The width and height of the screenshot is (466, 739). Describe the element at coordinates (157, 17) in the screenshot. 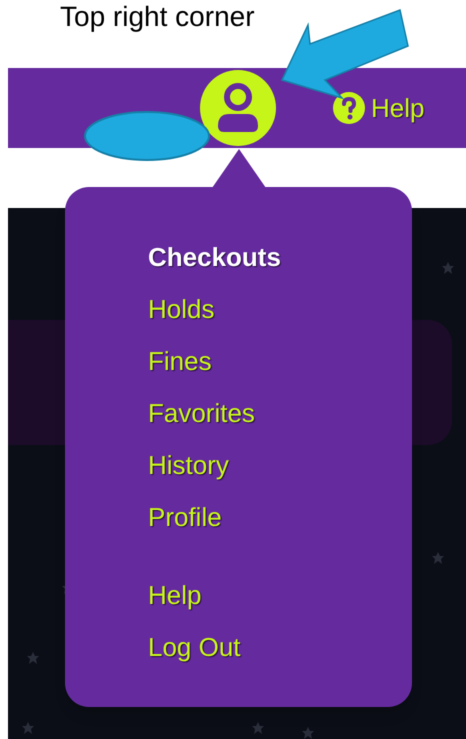

I see `caption-text: Top right corner` at that location.